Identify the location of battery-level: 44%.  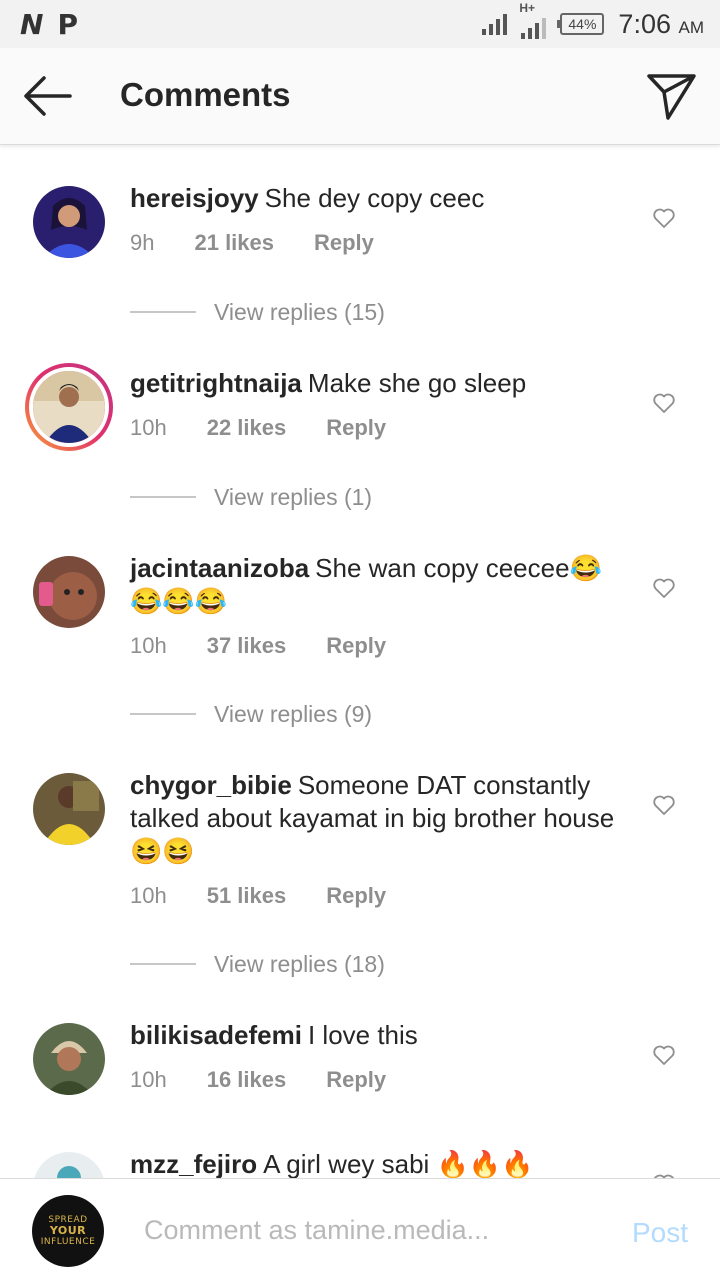
(582, 24).